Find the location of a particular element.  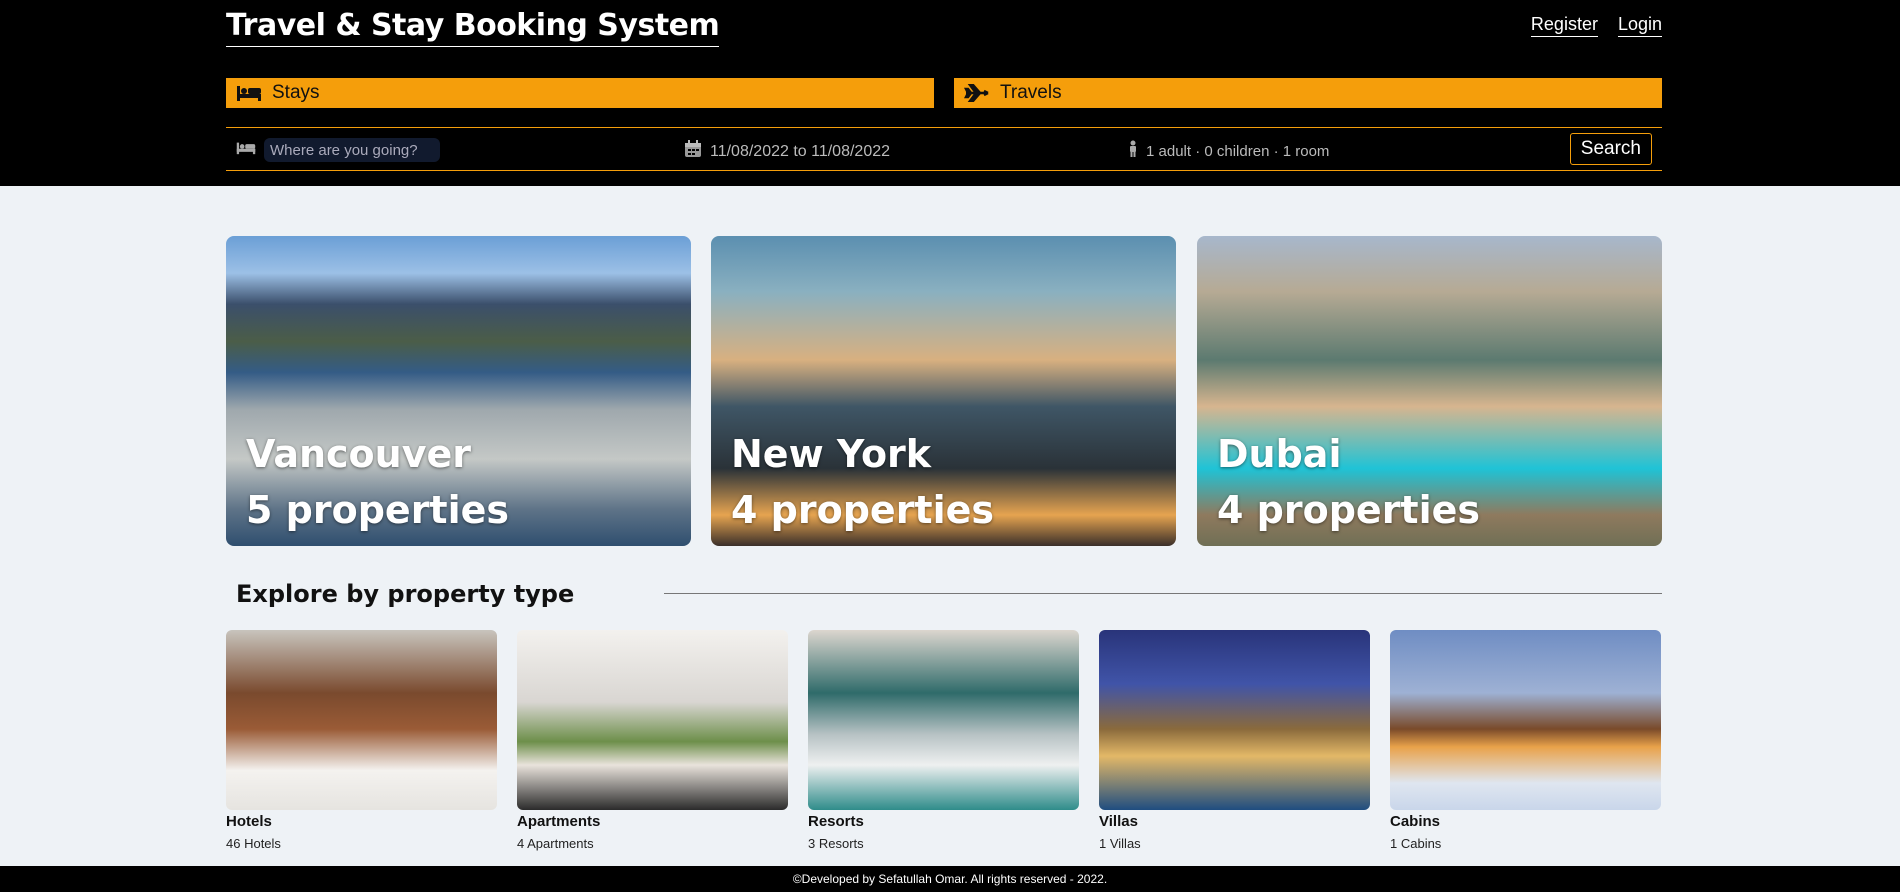

occupancy-text: 1 adult · 0 children · 1 room is located at coordinates (1238, 151).